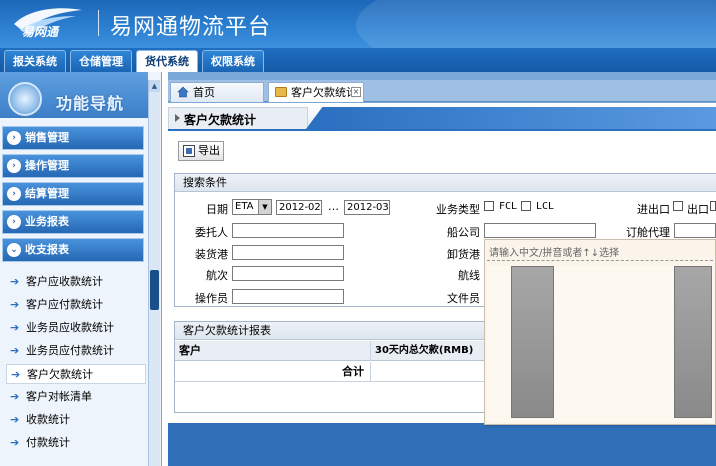 The width and height of the screenshot is (716, 466). What do you see at coordinates (35, 61) in the screenshot?
I see `module-tab-customs: 报关系统` at bounding box center [35, 61].